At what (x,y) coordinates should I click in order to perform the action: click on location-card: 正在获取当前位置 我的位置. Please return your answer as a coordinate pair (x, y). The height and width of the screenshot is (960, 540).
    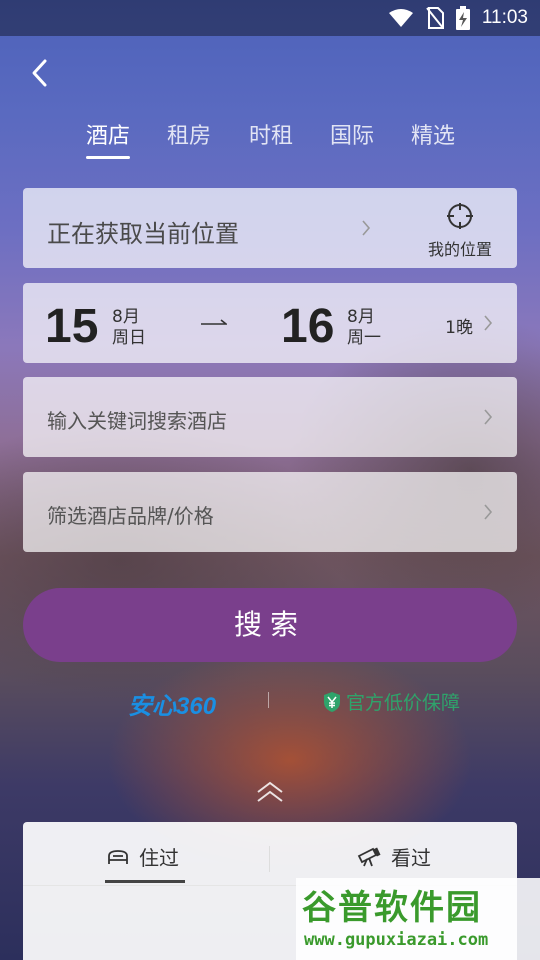
    Looking at the image, I should click on (270, 228).